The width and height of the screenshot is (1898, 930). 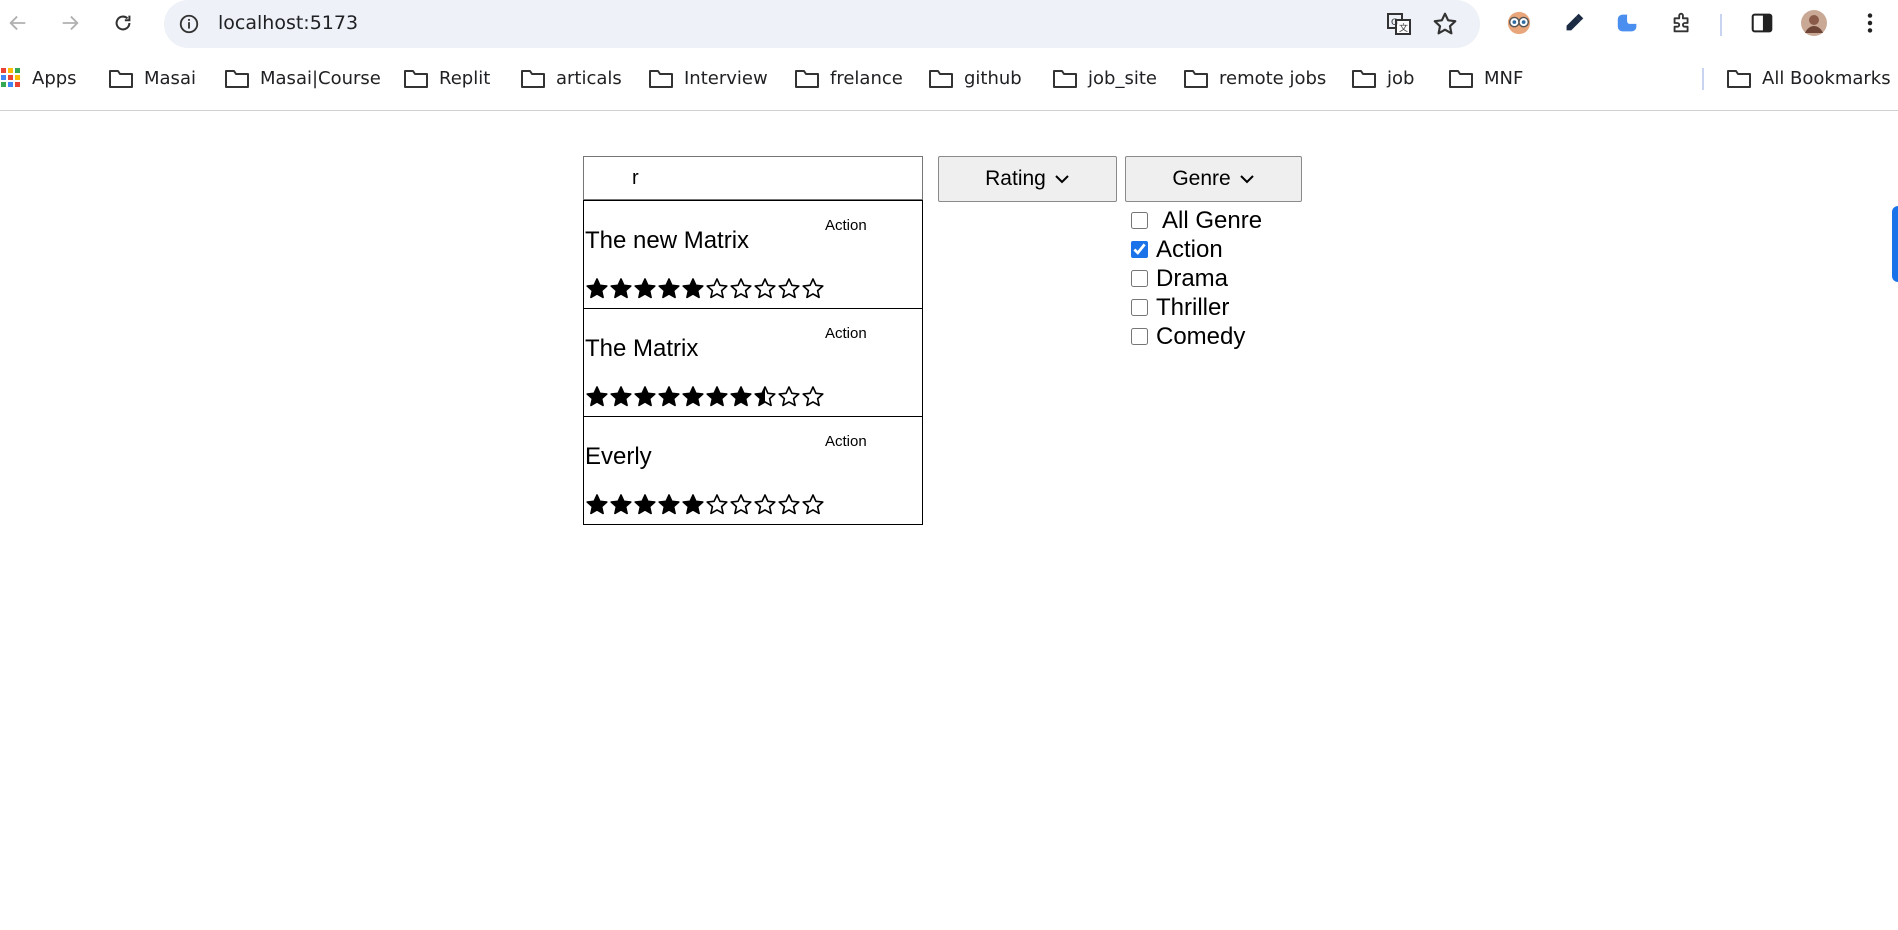 I want to click on side-panel-icon, so click(x=1762, y=23).